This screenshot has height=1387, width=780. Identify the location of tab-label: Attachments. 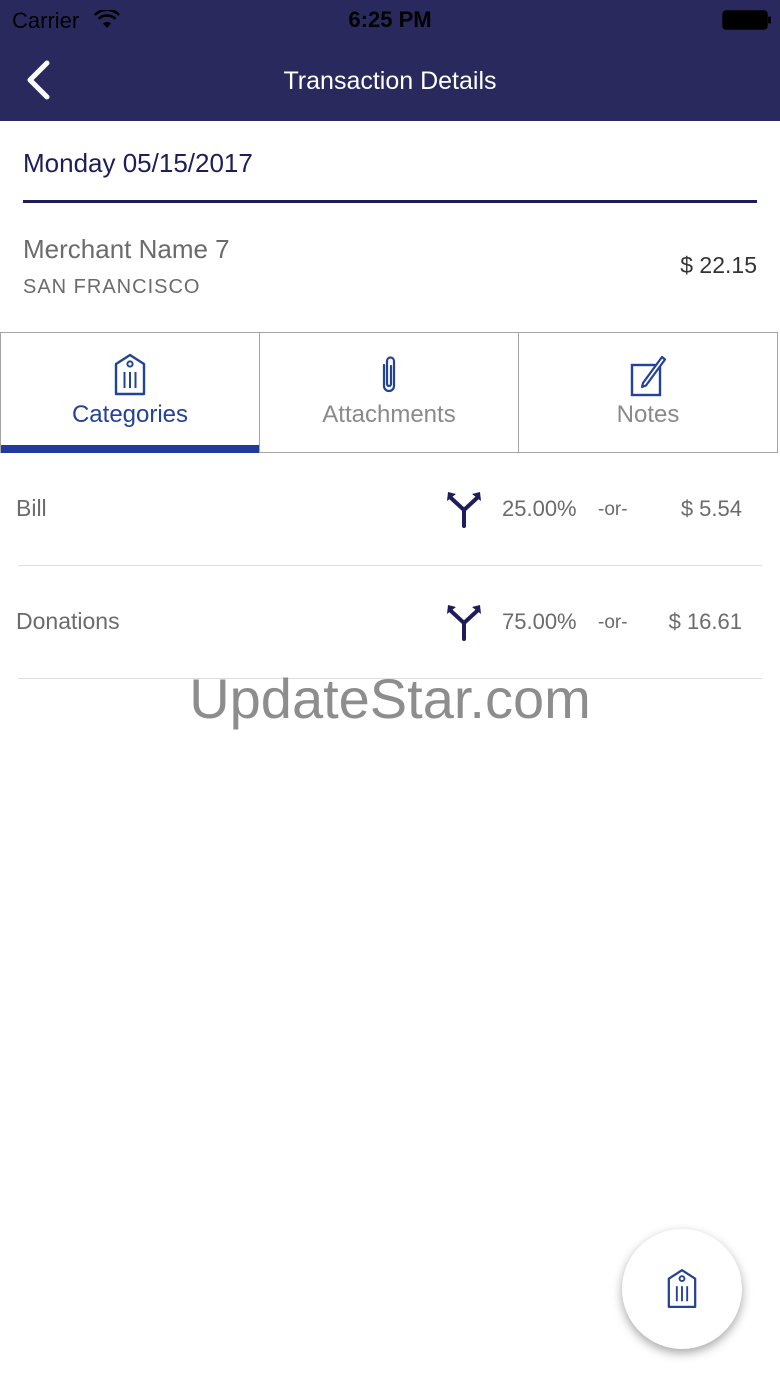
(389, 415).